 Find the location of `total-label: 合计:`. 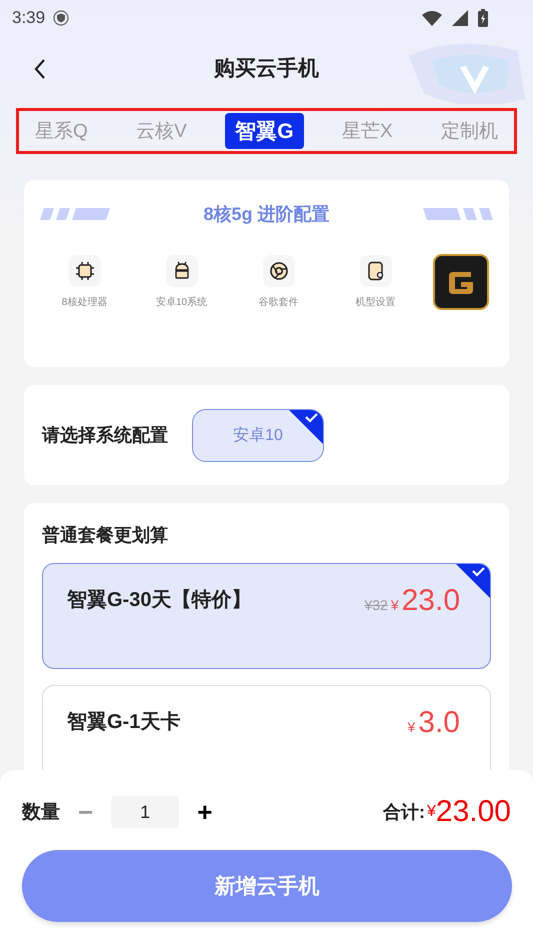

total-label: 合计: is located at coordinates (404, 812).